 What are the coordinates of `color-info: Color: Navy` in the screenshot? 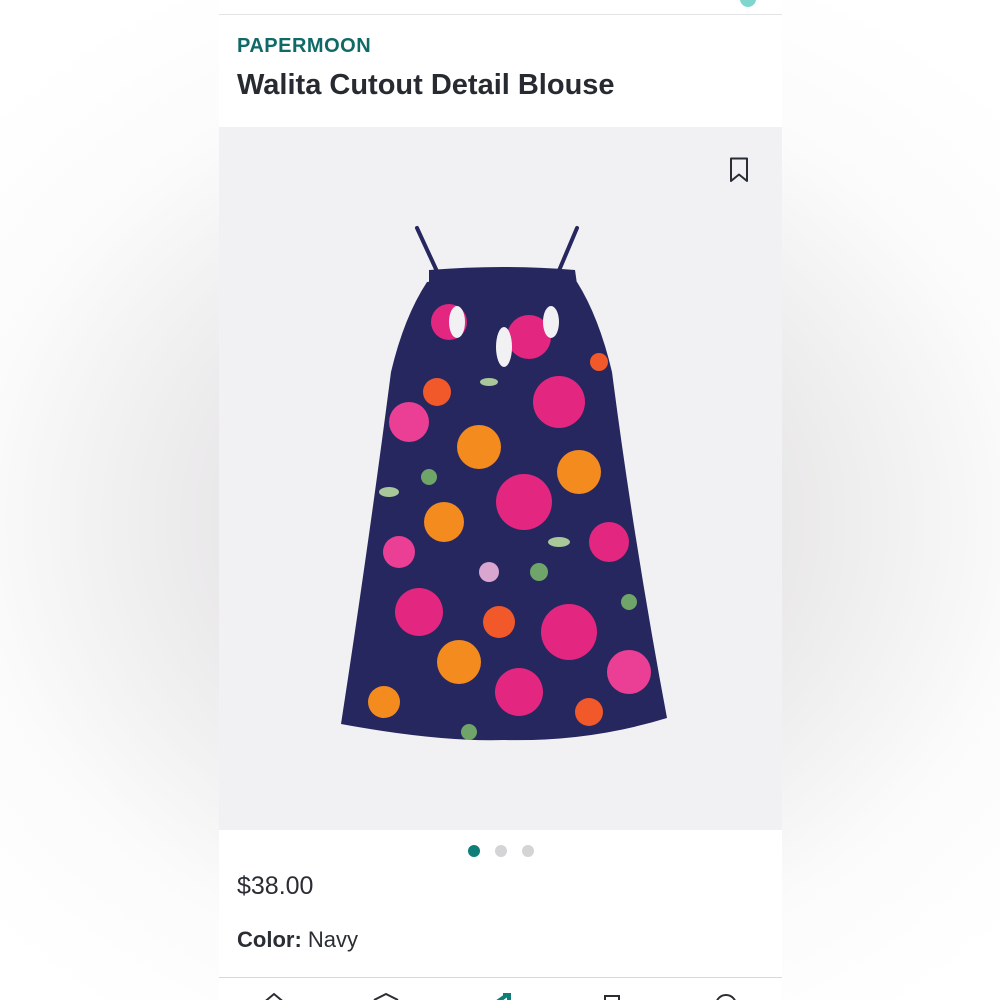 It's located at (297, 940).